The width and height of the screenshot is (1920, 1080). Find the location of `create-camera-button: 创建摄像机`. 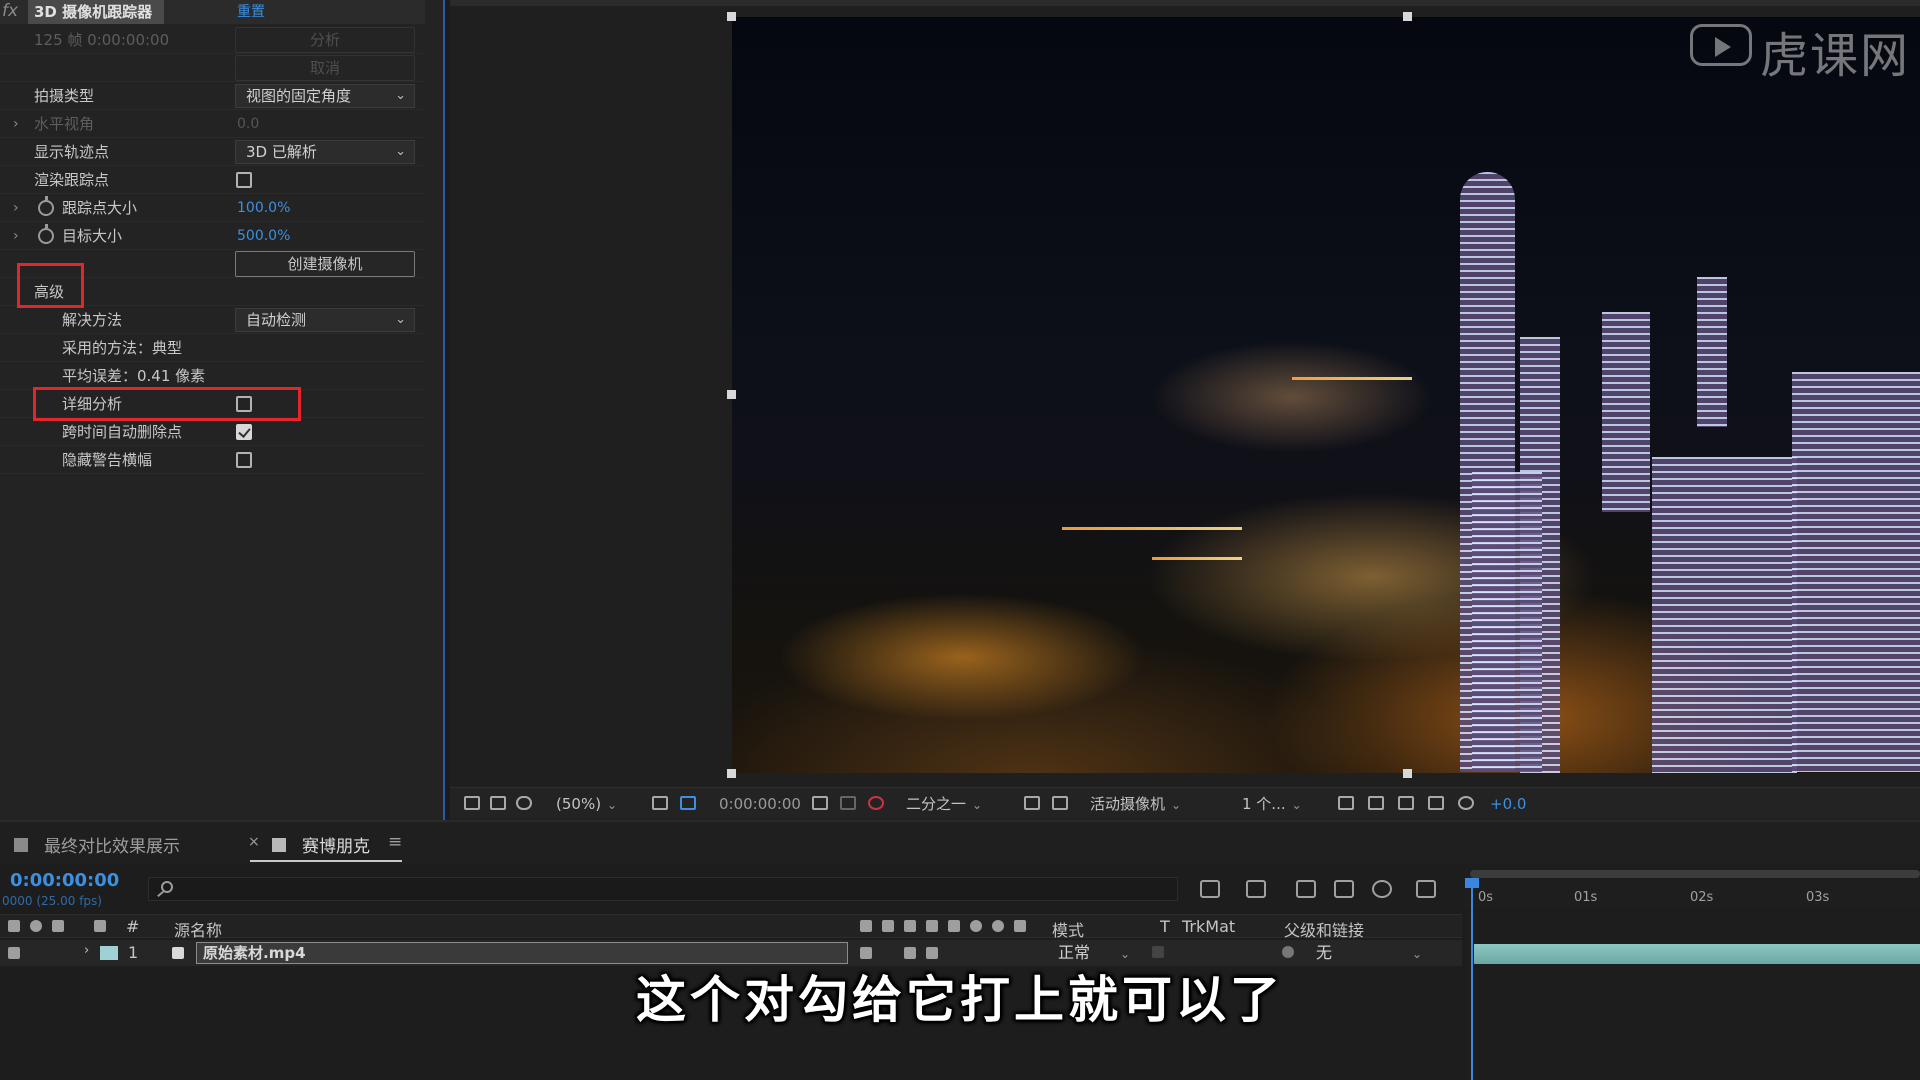

create-camera-button: 创建摄像机 is located at coordinates (325, 264).